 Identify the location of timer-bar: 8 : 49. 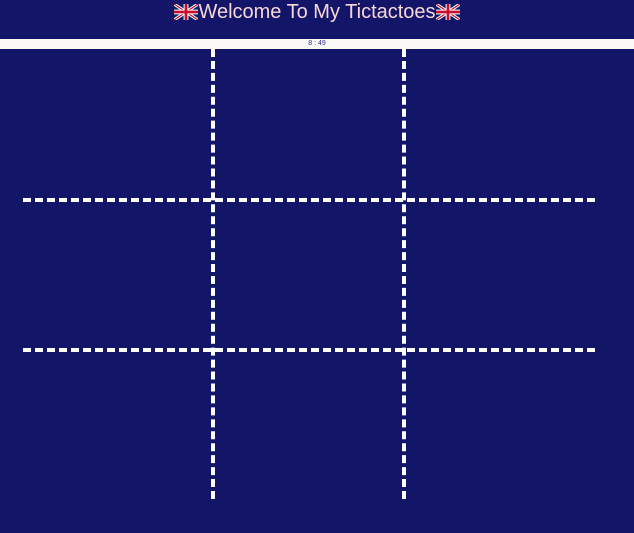
(317, 44).